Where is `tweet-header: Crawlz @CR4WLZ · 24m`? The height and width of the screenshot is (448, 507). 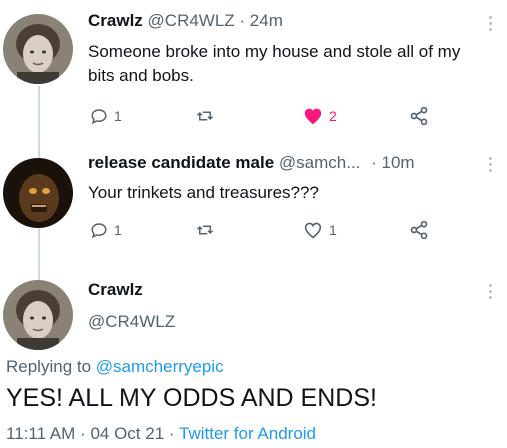 tweet-header: Crawlz @CR4WLZ · 24m is located at coordinates (185, 21).